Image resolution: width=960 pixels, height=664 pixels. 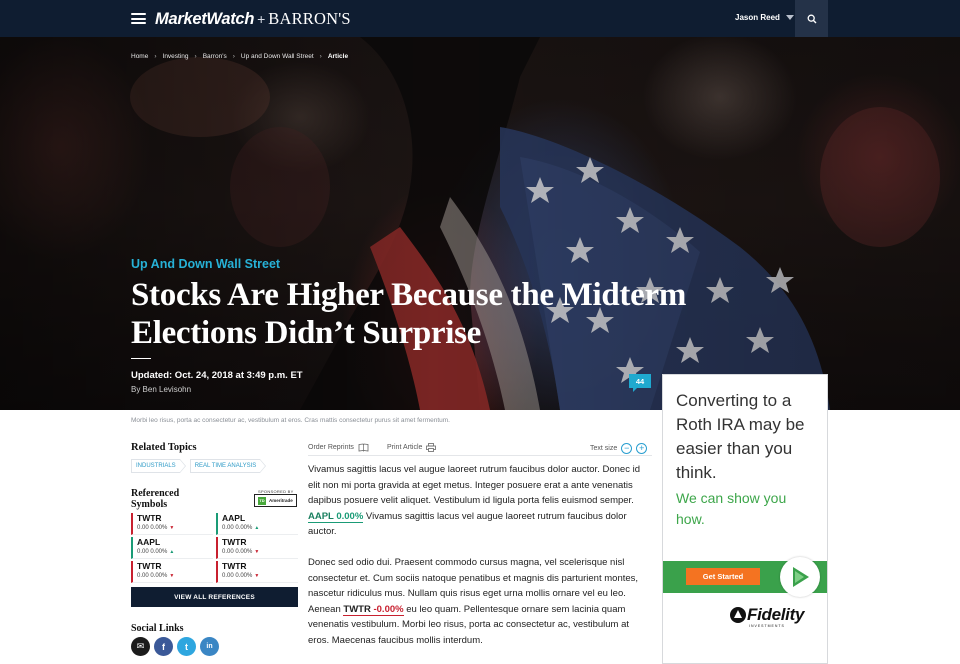 I want to click on facebook-icon: f, so click(x=163, y=646).